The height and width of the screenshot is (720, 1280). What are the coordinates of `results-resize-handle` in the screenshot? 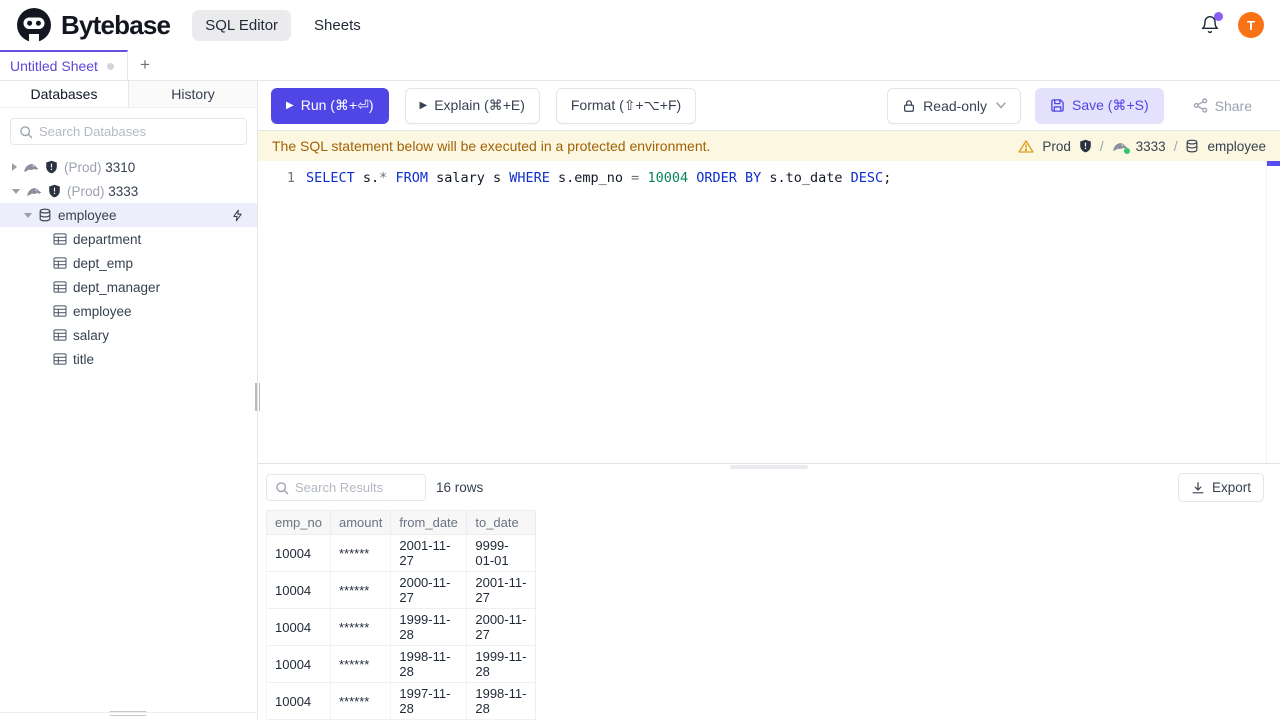 It's located at (769, 467).